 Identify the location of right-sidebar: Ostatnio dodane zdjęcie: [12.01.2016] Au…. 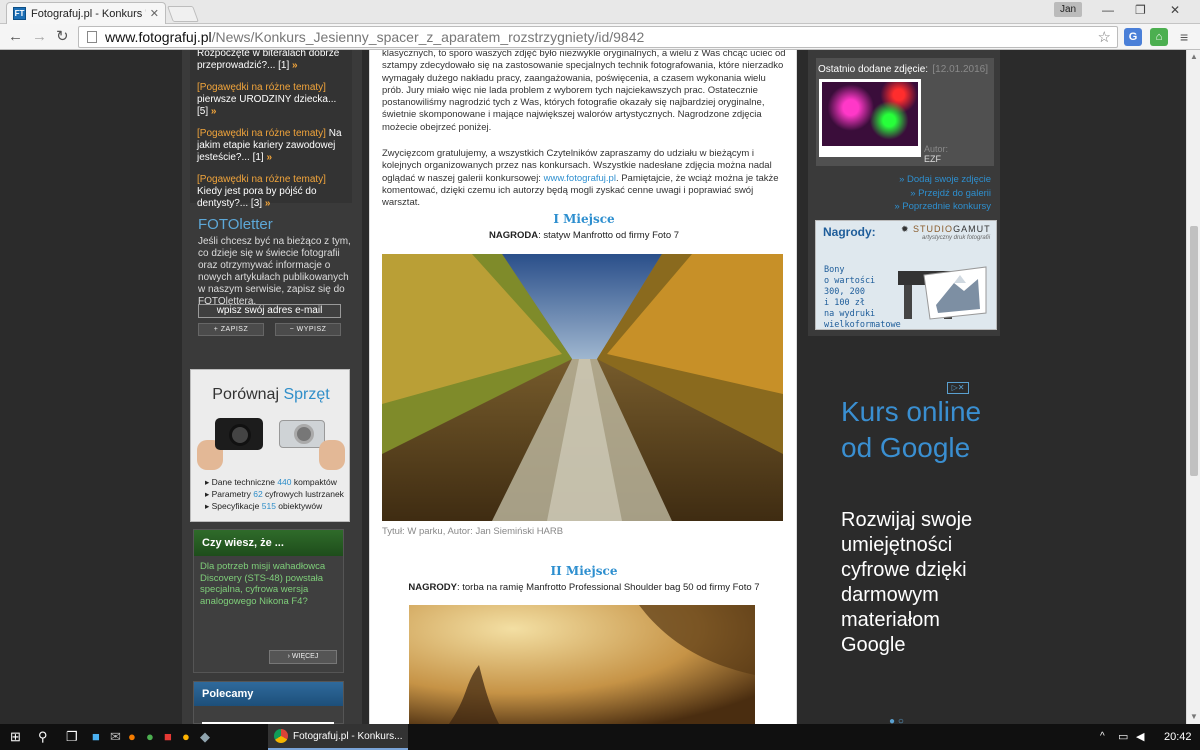
(904, 193).